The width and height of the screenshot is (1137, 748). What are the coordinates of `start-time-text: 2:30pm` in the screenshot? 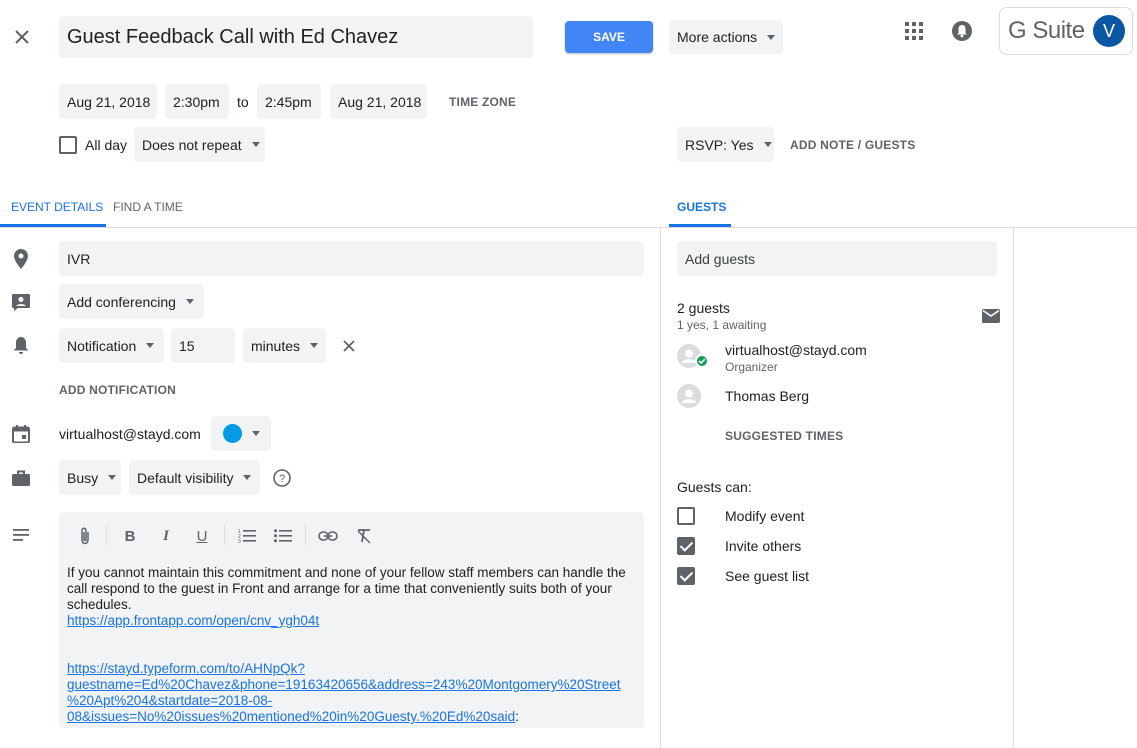 It's located at (196, 101).